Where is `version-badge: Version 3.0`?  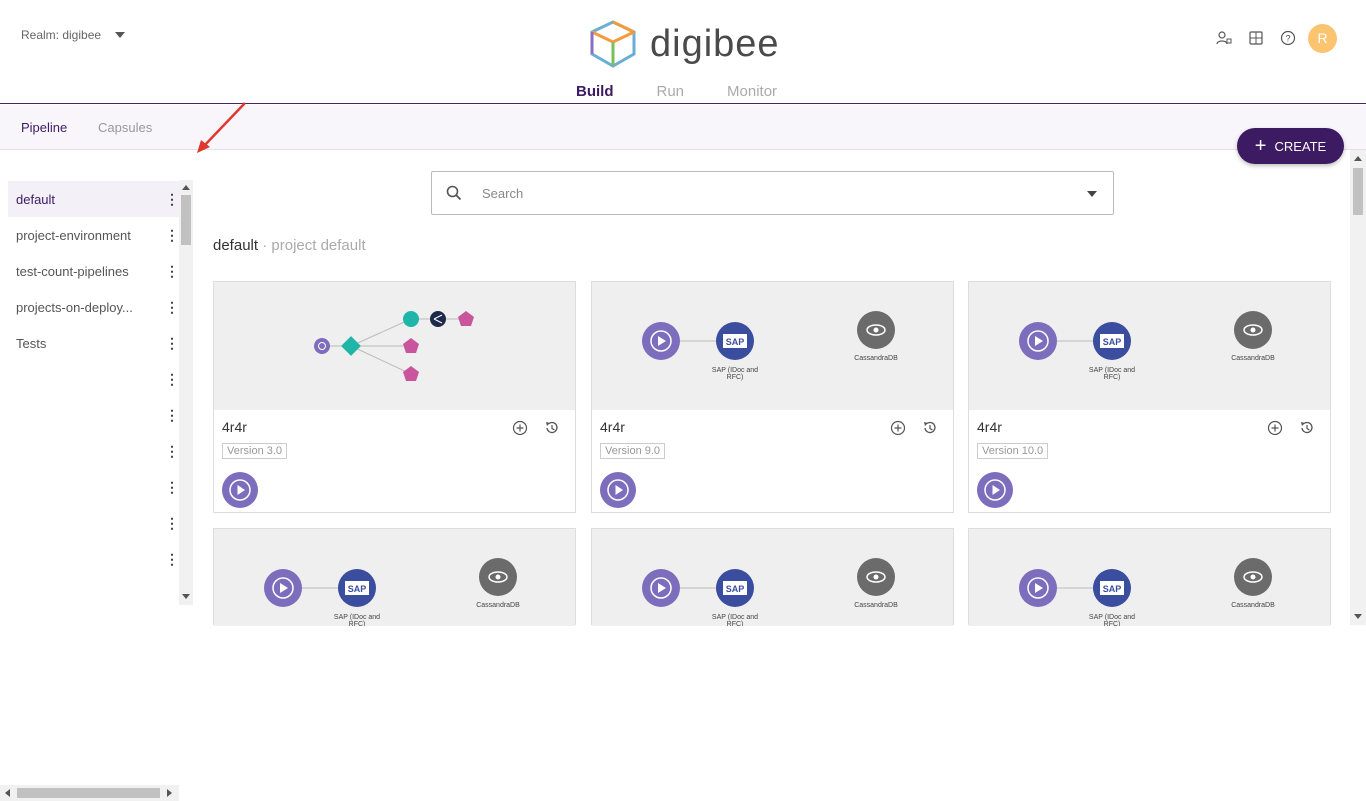 version-badge: Version 3.0 is located at coordinates (255, 451).